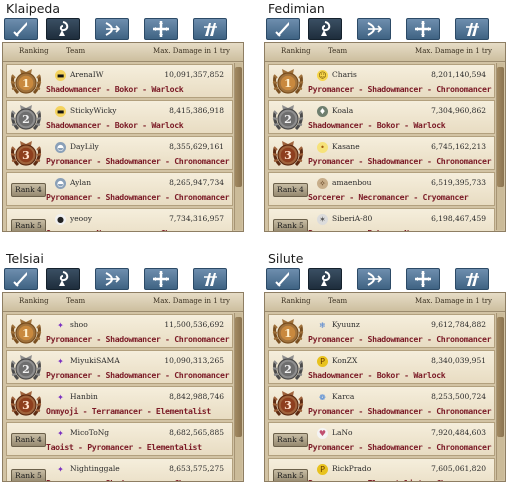 The width and height of the screenshot is (509, 499). I want to click on max-damage-value: 7,920,484,603, so click(458, 432).